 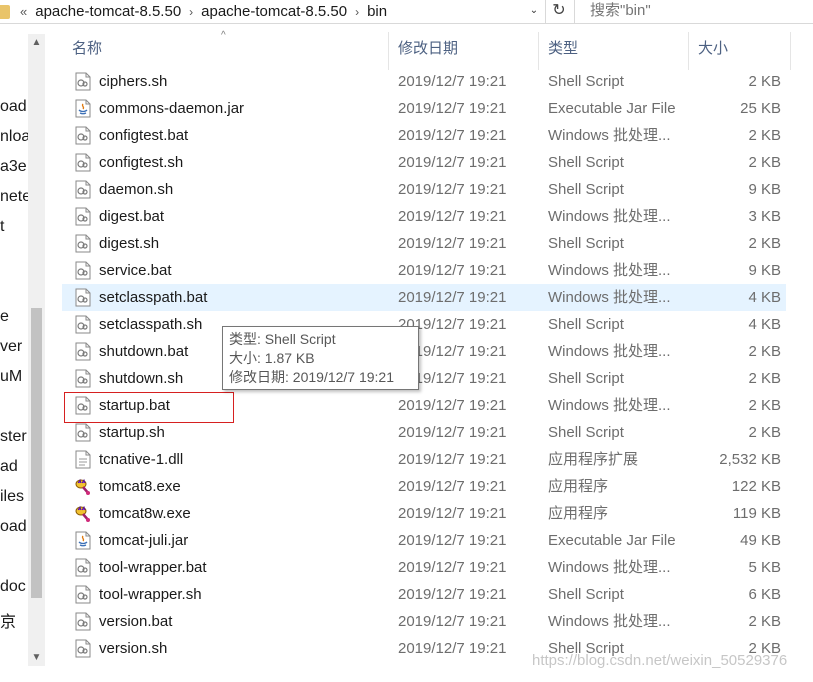 I want to click on file-size: 4 KB, so click(x=764, y=324).